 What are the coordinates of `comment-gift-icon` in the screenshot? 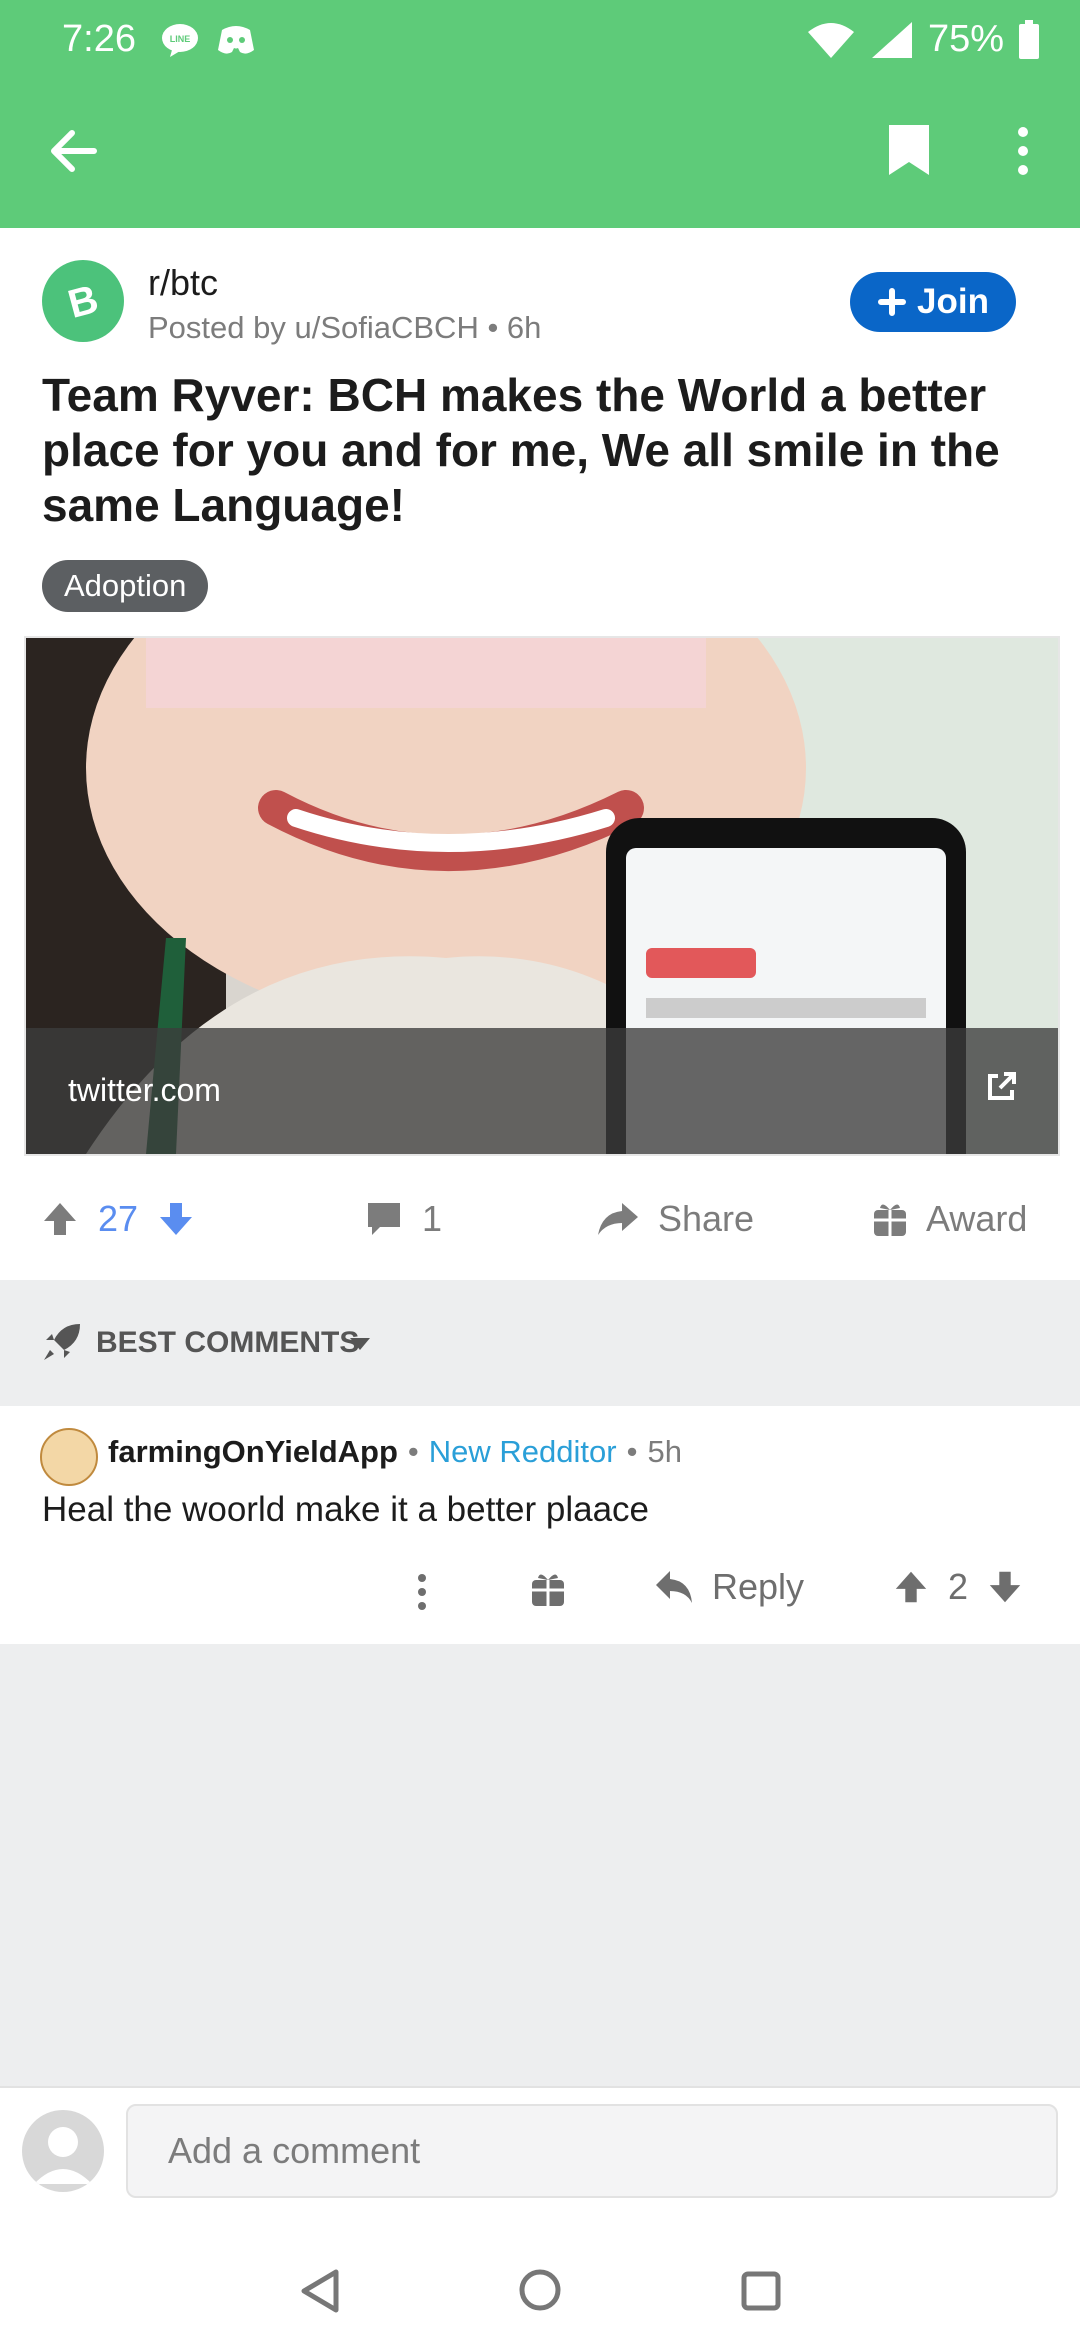 It's located at (548, 1589).